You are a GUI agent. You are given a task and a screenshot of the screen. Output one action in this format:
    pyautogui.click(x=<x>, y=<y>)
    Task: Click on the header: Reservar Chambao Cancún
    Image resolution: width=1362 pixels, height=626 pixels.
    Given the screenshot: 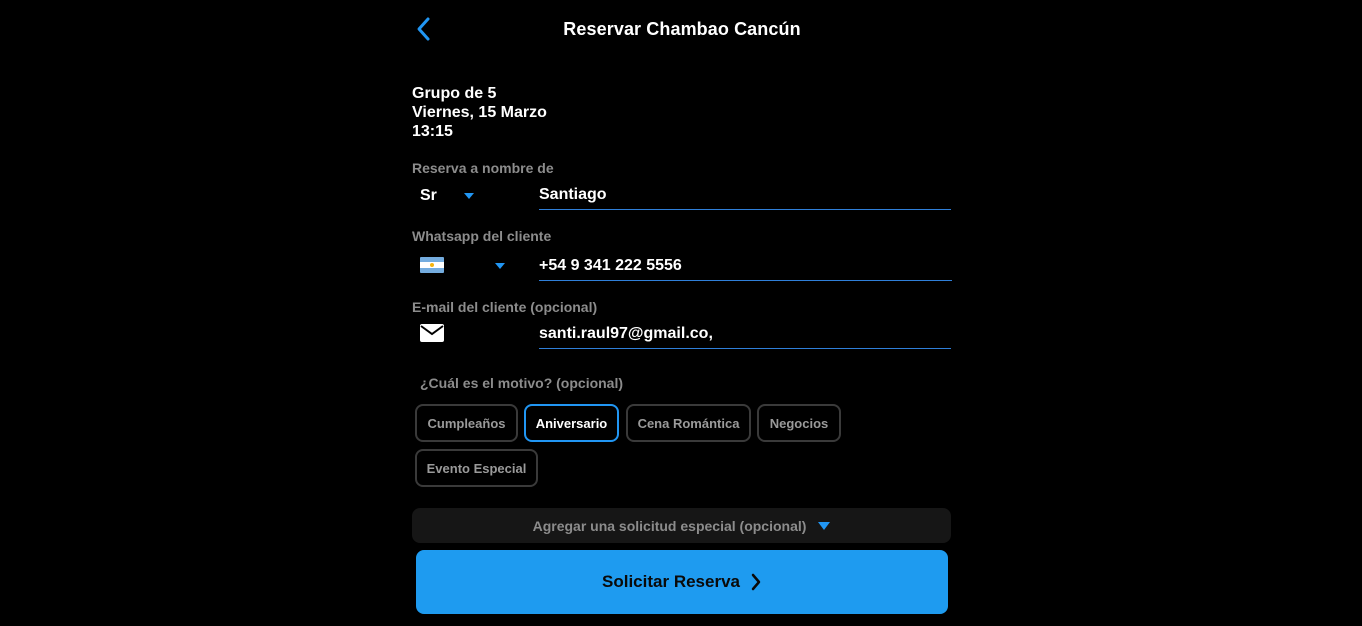 What is the action you would take?
    pyautogui.click(x=682, y=30)
    